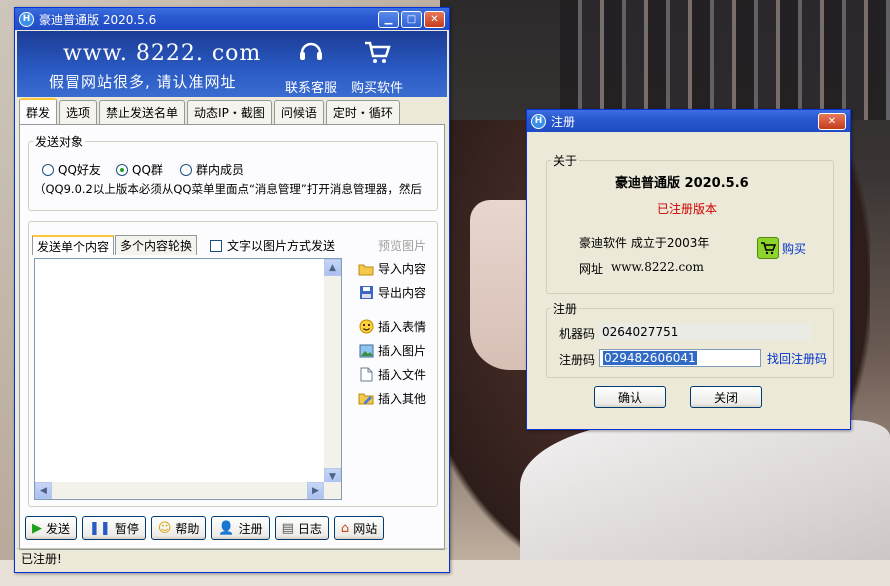 The image size is (890, 586). I want to click on radio-qq-group: QQ群, so click(139, 169).